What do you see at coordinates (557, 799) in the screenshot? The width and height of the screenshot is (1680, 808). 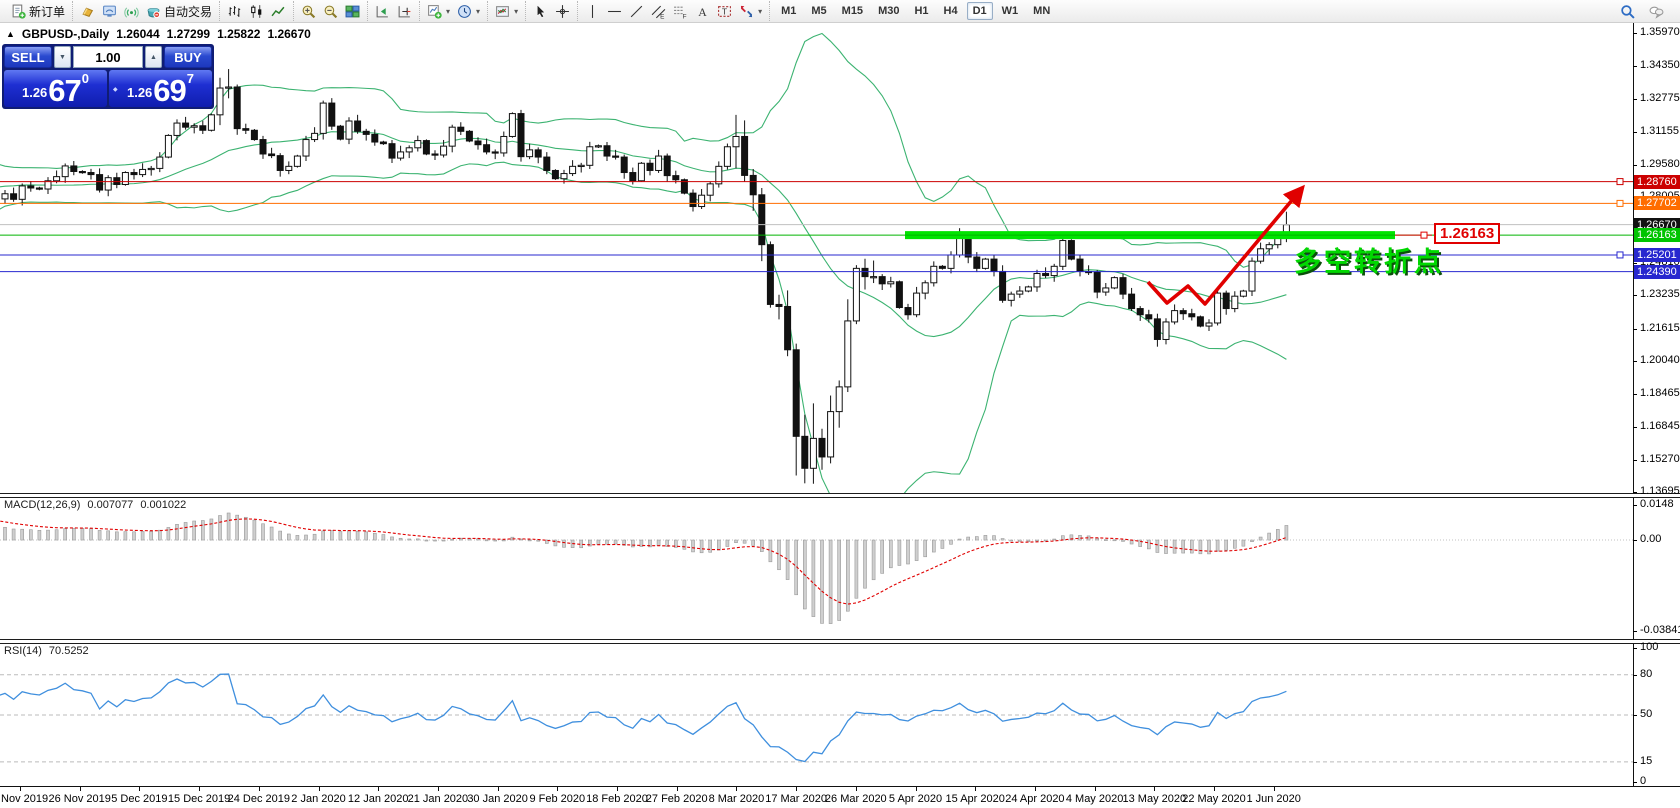 I see `date-tick-label: 9 Feb 2020` at bounding box center [557, 799].